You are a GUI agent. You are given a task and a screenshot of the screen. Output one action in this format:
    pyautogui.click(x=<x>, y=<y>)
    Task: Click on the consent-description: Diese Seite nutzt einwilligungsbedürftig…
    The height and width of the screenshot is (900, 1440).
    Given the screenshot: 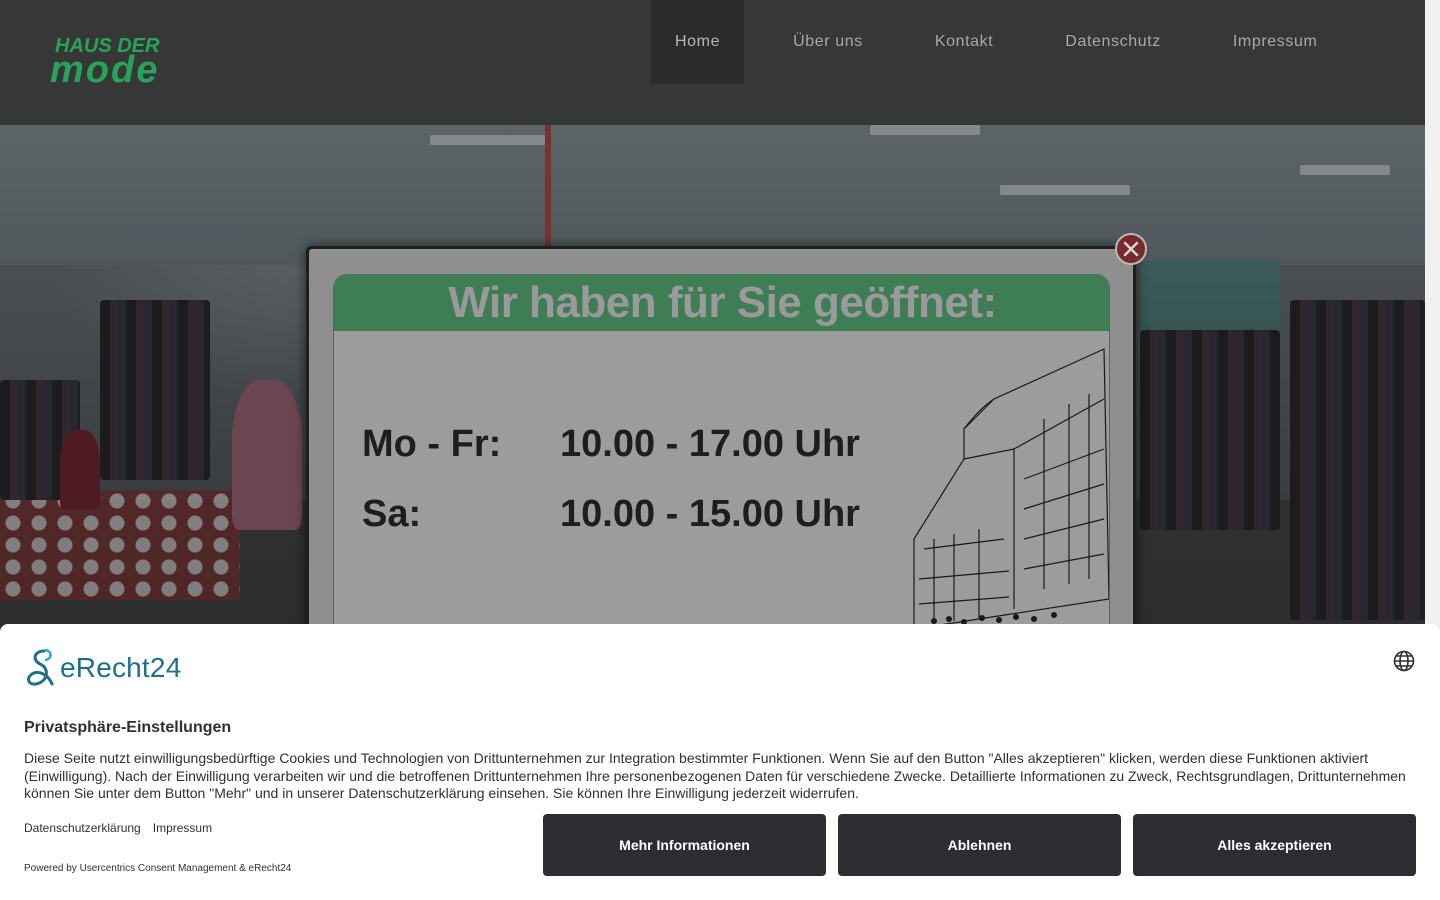 What is the action you would take?
    pyautogui.click(x=715, y=775)
    